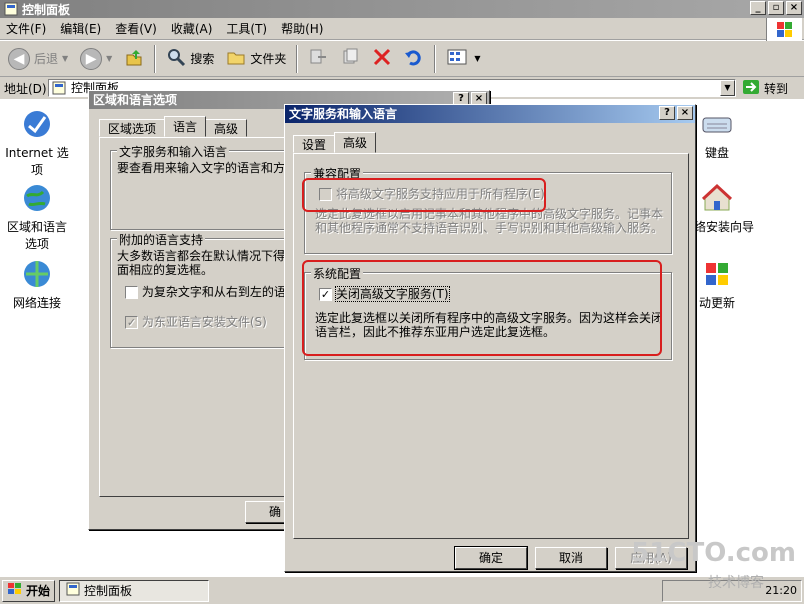 Image resolution: width=804 pixels, height=604 pixels. What do you see at coordinates (36, 303) in the screenshot?
I see `cp-item-label: 网络连接` at bounding box center [36, 303].